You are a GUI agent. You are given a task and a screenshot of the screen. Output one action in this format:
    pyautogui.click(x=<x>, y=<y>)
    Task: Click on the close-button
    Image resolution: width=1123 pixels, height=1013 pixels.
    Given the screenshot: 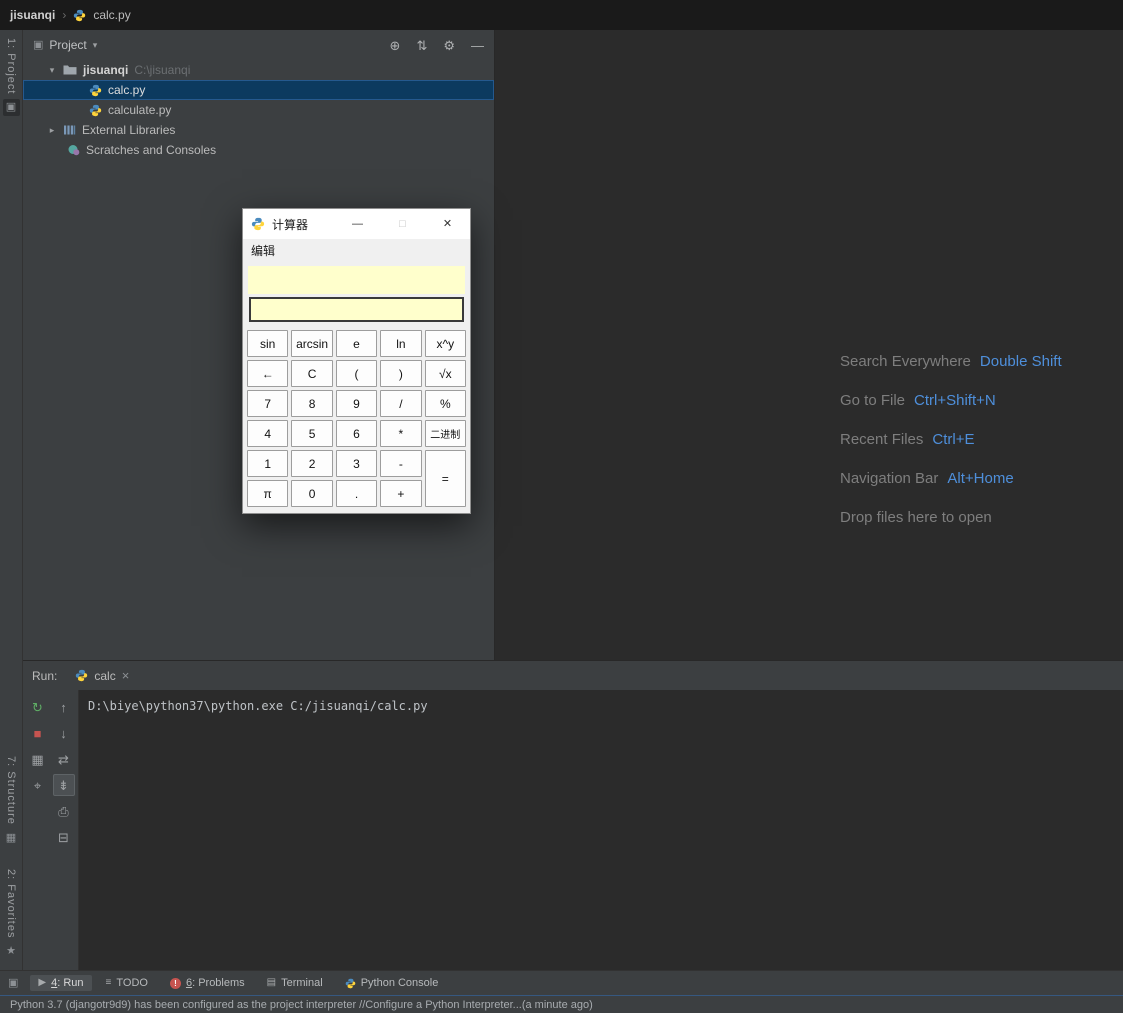 What is the action you would take?
    pyautogui.click(x=447, y=224)
    